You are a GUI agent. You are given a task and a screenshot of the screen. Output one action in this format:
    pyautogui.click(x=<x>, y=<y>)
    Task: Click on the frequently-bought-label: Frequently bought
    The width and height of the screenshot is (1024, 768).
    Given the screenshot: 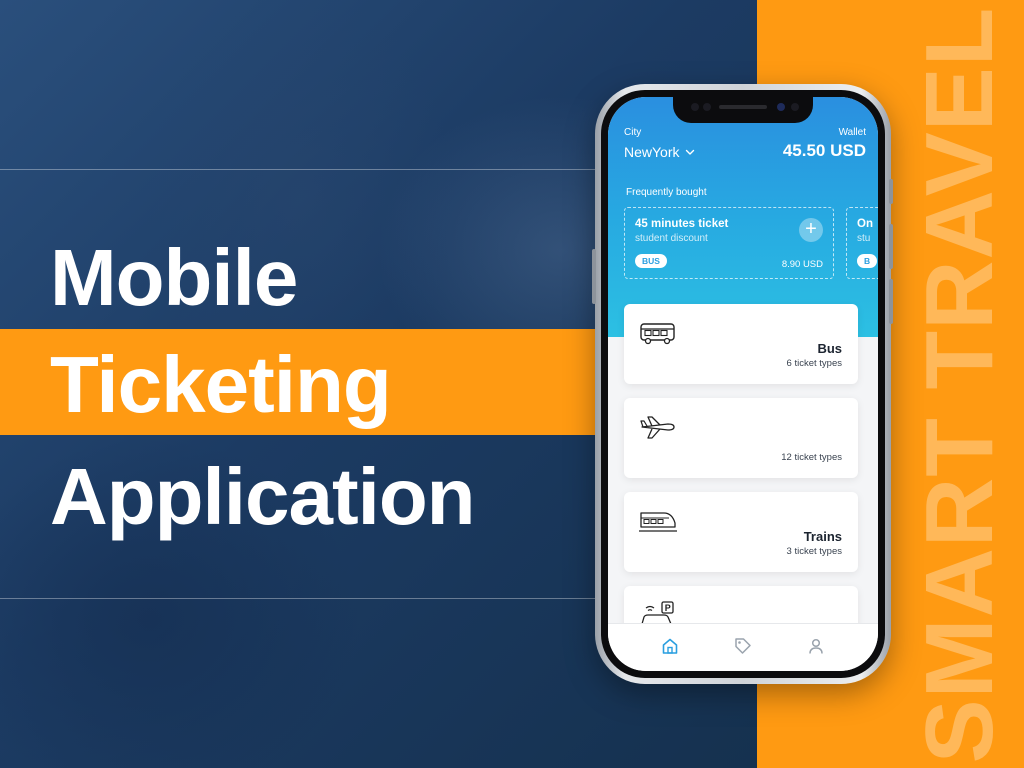 What is the action you would take?
    pyautogui.click(x=666, y=192)
    